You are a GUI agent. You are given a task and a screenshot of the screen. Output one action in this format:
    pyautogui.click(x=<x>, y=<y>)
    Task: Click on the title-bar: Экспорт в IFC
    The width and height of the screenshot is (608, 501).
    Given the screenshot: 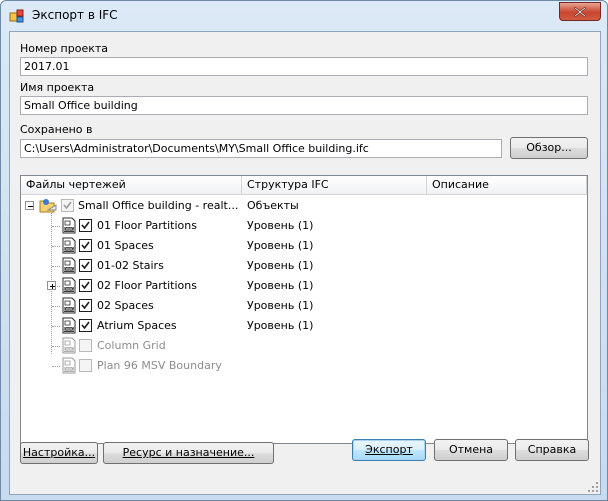 What is the action you would take?
    pyautogui.click(x=304, y=16)
    